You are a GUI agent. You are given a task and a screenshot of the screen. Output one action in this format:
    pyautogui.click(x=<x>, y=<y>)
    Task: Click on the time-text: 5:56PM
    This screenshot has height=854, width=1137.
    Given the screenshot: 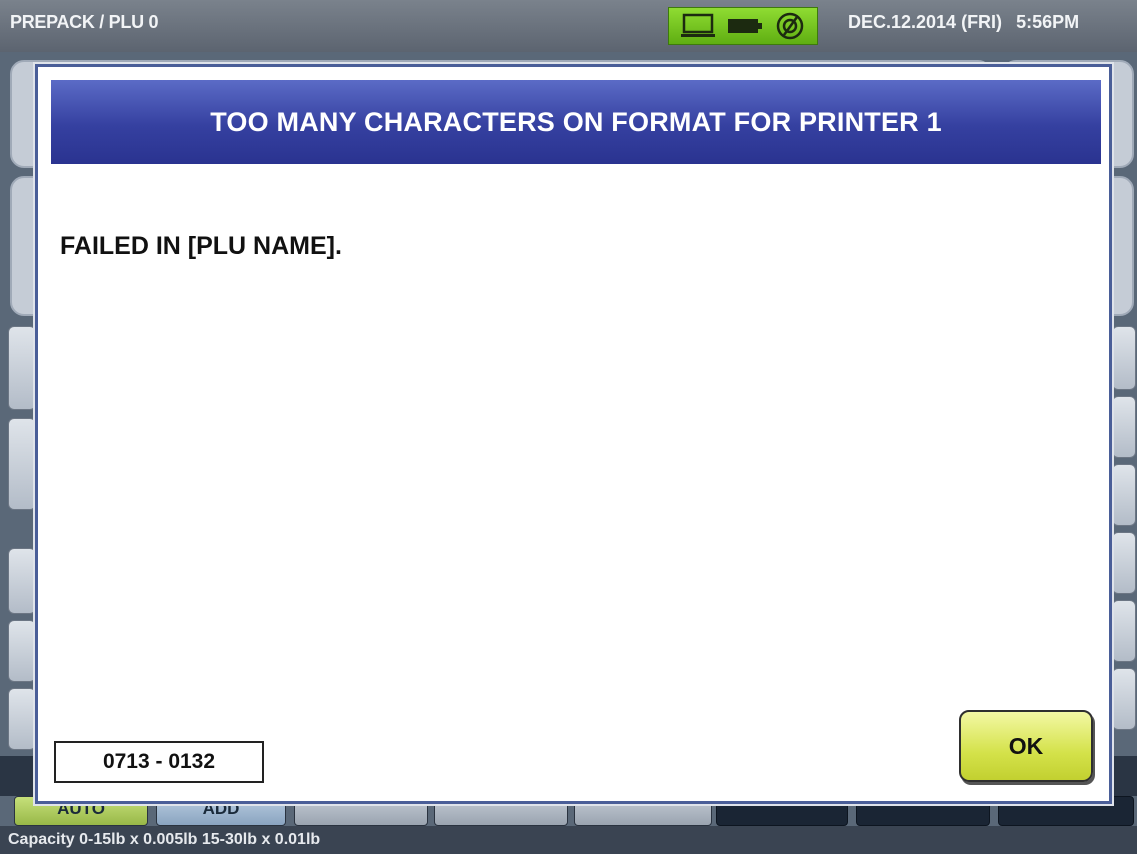 What is the action you would take?
    pyautogui.click(x=1048, y=22)
    